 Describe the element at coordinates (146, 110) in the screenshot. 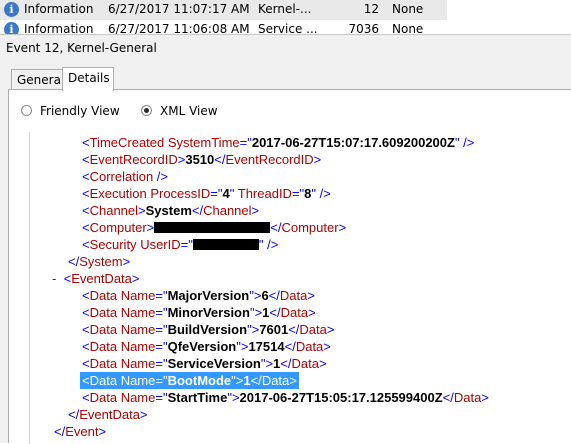

I see `radio-button-selected-icon` at that location.